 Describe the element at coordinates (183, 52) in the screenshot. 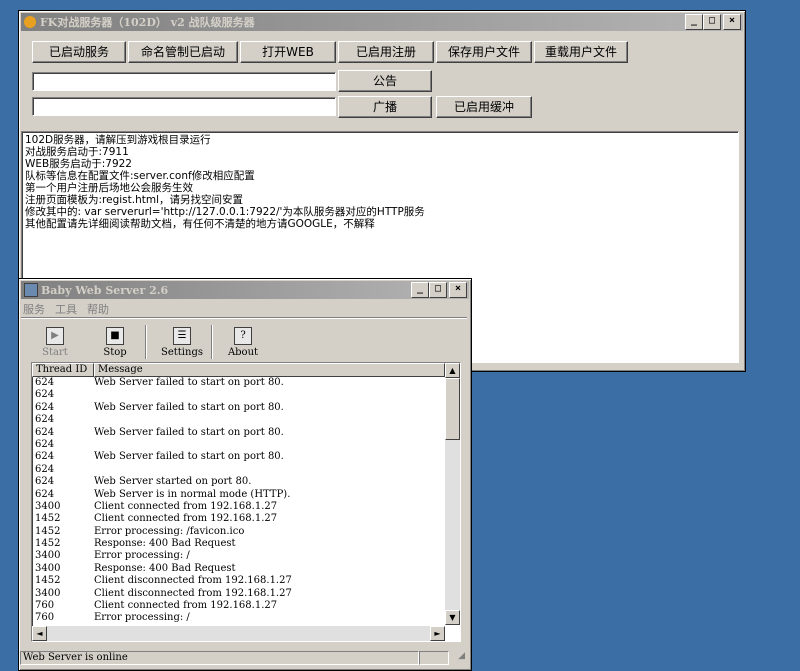

I see `name-control-button: 命名管制已启动` at that location.